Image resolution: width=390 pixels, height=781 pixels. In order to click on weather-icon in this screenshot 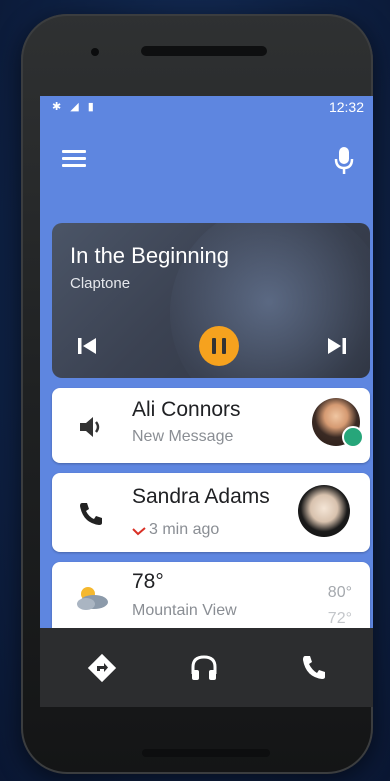, I will do `click(92, 598)`.